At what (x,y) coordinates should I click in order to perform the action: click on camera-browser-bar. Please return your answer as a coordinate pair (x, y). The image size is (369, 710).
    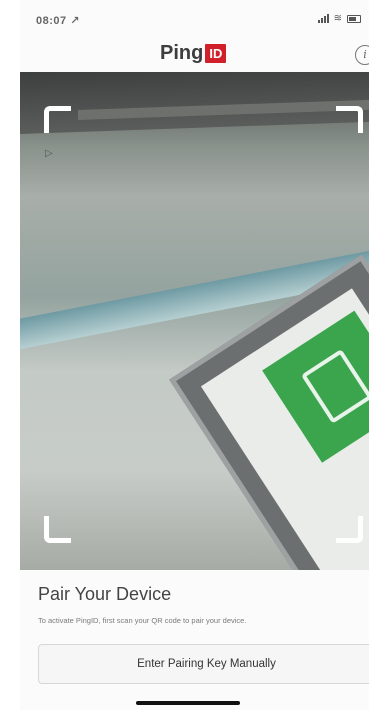
    Looking at the image, I should click on (194, 103).